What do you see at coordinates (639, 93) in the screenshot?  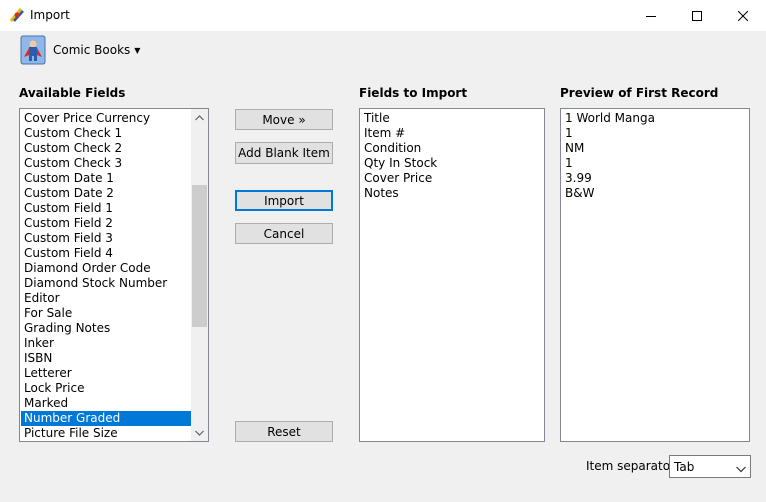 I see `preview-label: Preview of First Record` at bounding box center [639, 93].